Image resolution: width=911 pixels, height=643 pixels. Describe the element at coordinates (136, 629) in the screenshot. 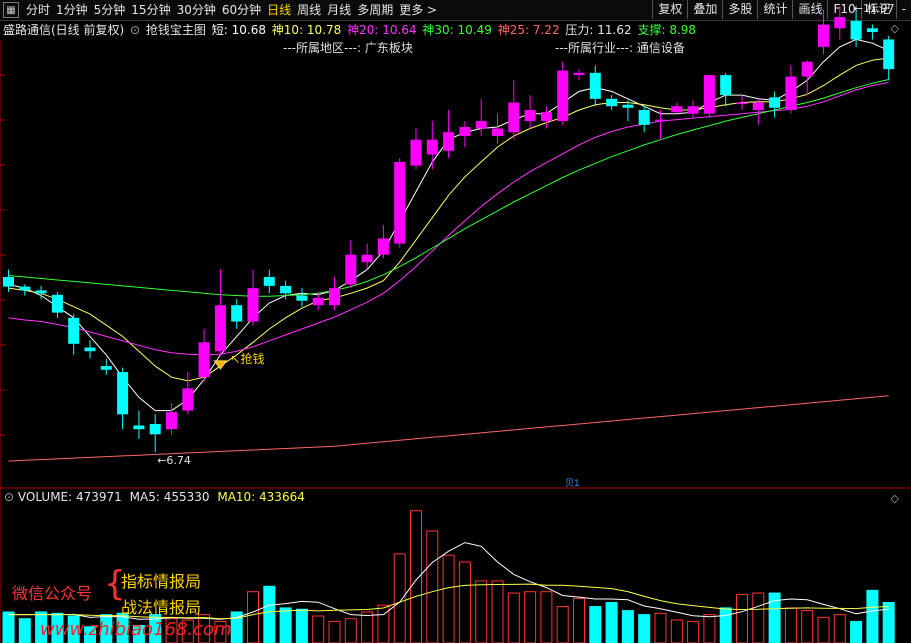

I see `watermark-site: www.zhibiao168.com` at that location.